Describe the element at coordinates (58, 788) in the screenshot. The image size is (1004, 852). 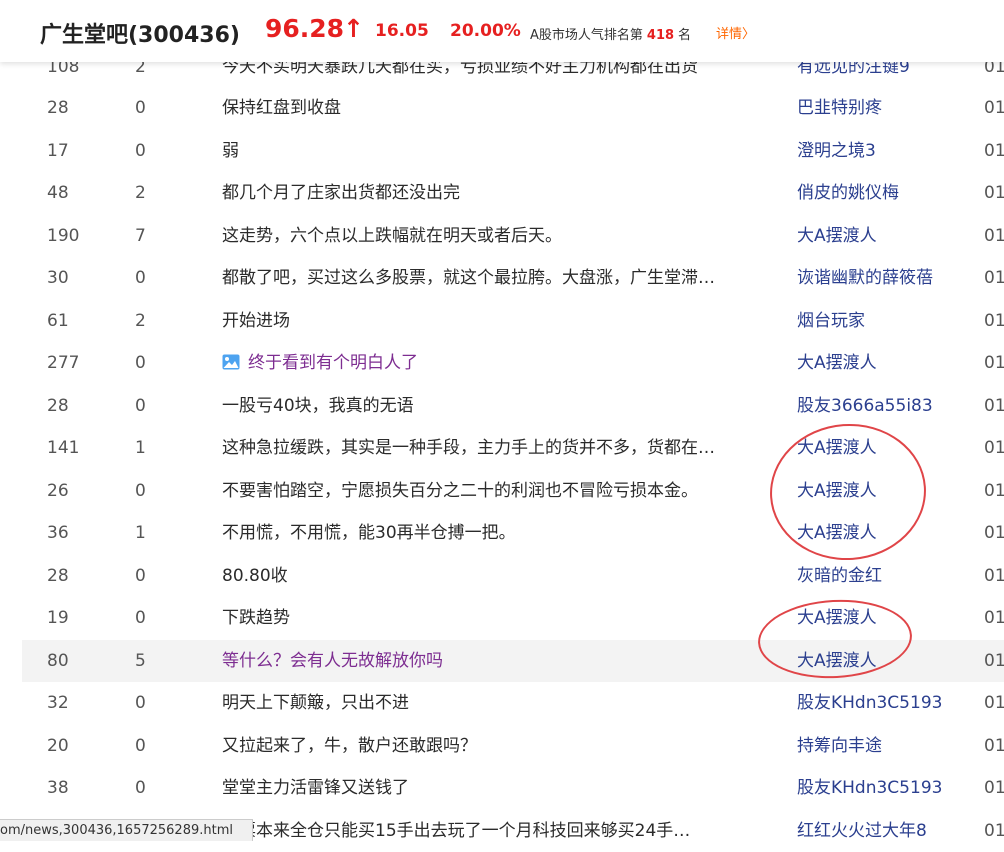
I see `read-count: 38` at that location.